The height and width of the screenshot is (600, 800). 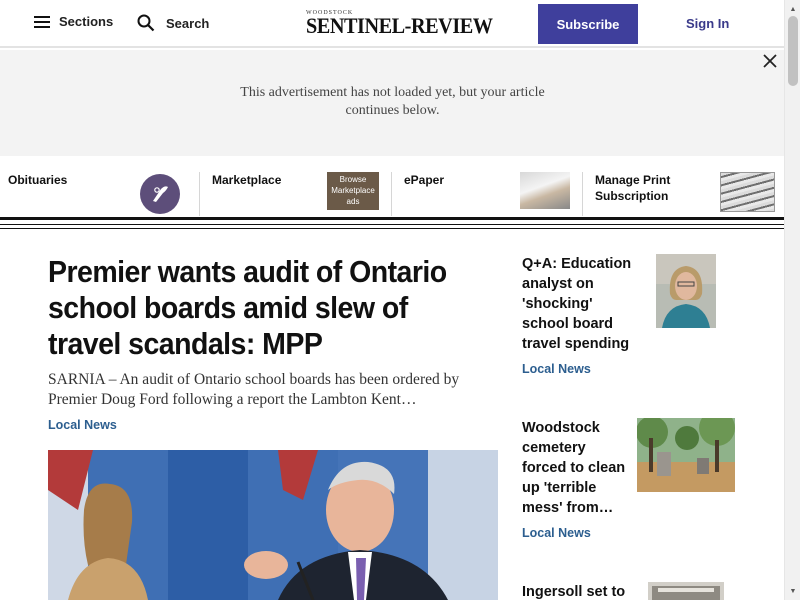 I want to click on site-logo: WOODSTOCK SENTINEL-REVIEW, so click(x=399, y=24).